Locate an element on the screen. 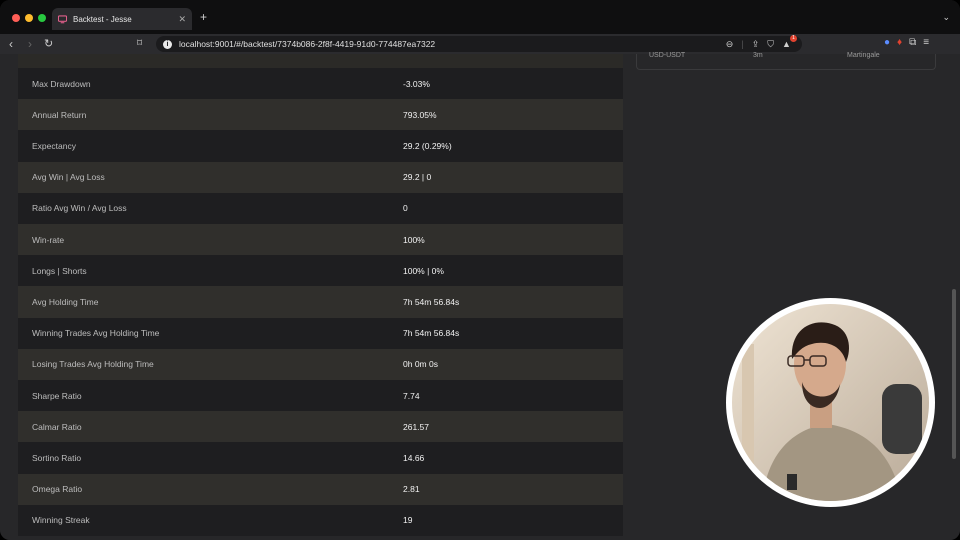 This screenshot has height=540, width=960. metric-label: Winning Trades Avg Holding Time is located at coordinates (96, 333).